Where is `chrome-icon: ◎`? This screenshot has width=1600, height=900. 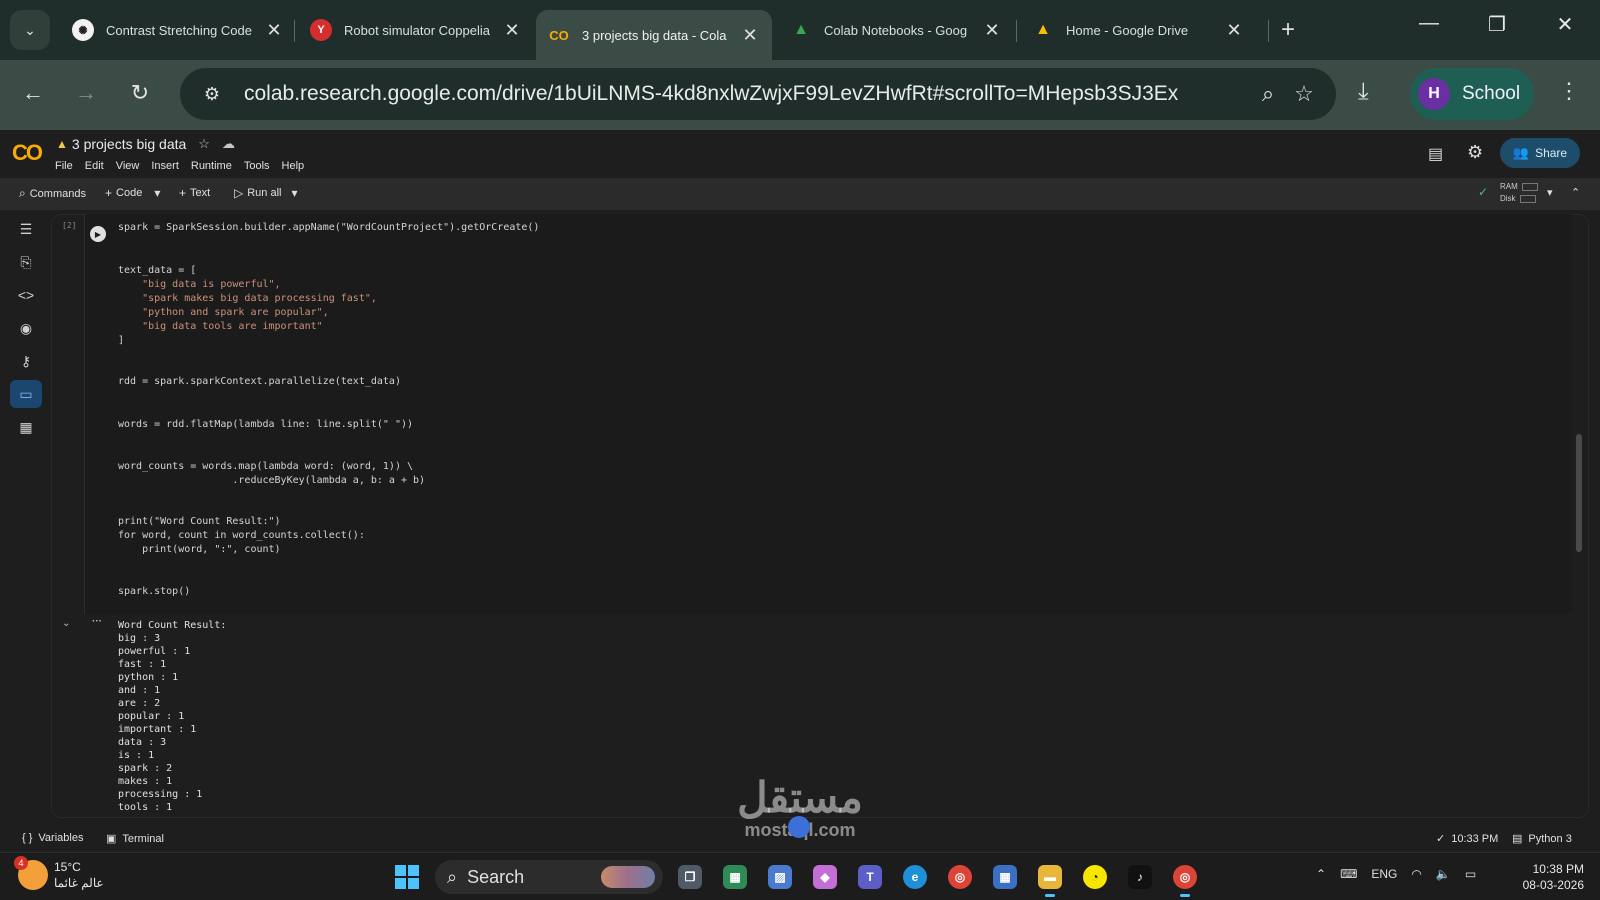
chrome-icon: ◎ is located at coordinates (960, 877).